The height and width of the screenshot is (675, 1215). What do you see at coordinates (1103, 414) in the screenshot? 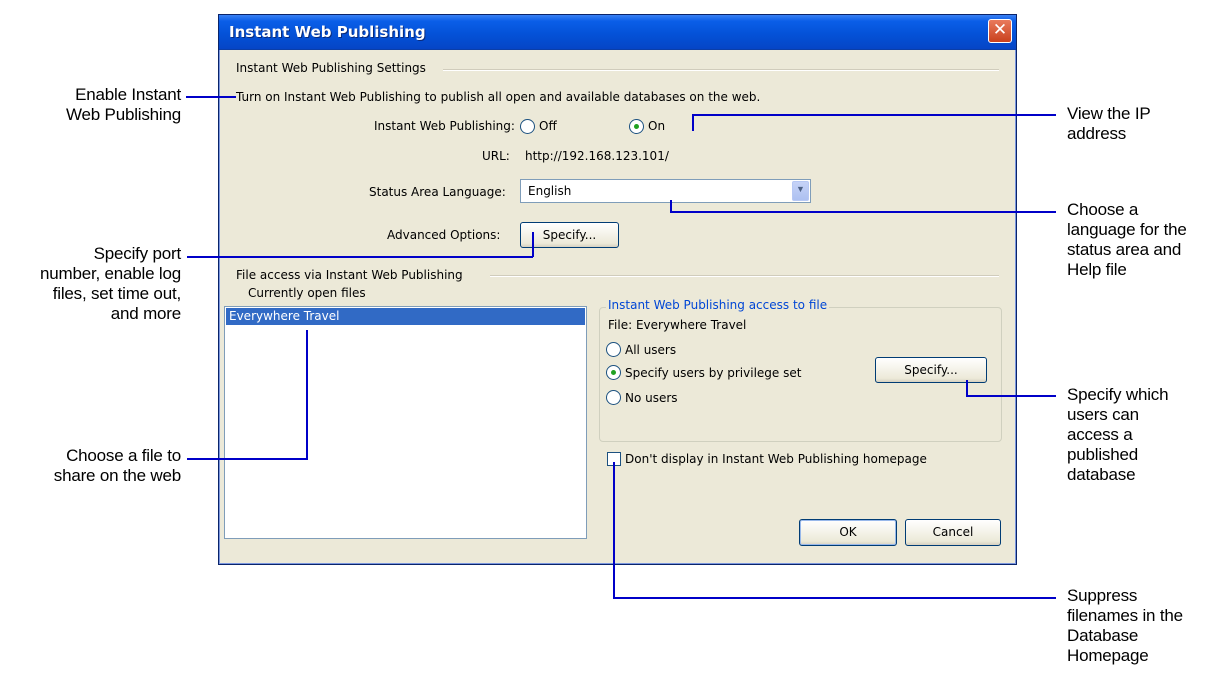
I see `callout-line-text: users can` at bounding box center [1103, 414].